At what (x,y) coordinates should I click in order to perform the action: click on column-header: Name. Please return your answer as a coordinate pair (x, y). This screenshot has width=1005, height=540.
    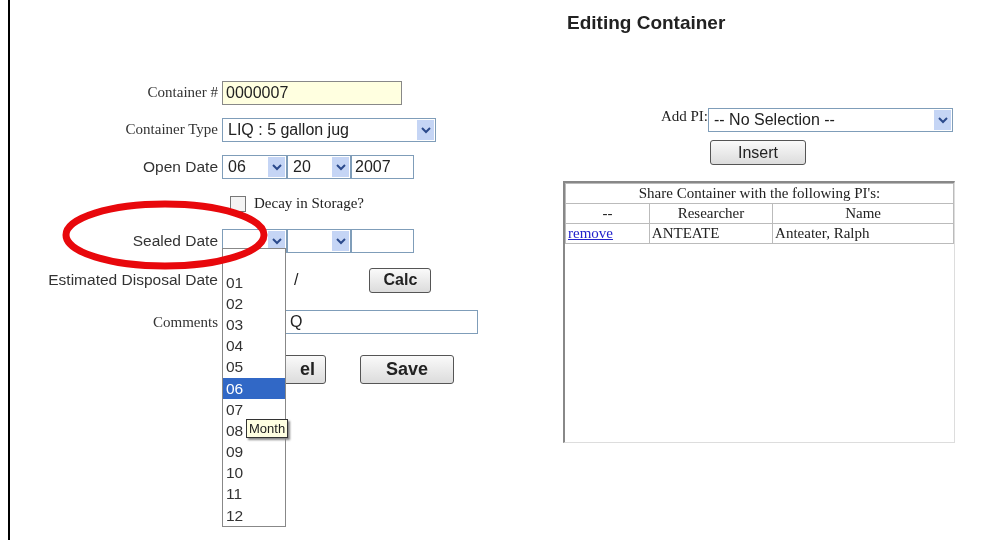
    Looking at the image, I should click on (863, 213).